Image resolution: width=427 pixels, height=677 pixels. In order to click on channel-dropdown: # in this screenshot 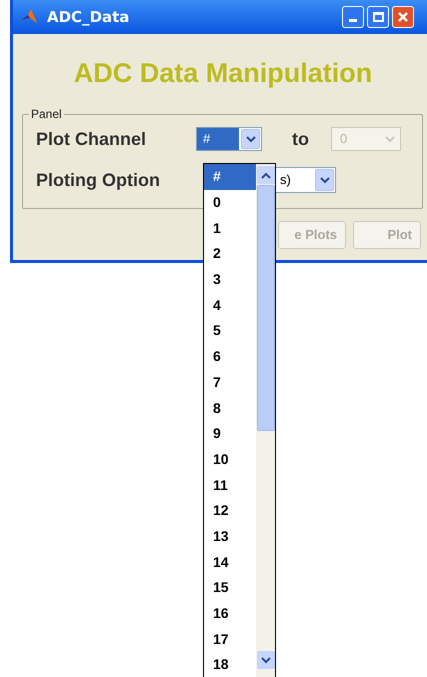, I will do `click(229, 139)`.